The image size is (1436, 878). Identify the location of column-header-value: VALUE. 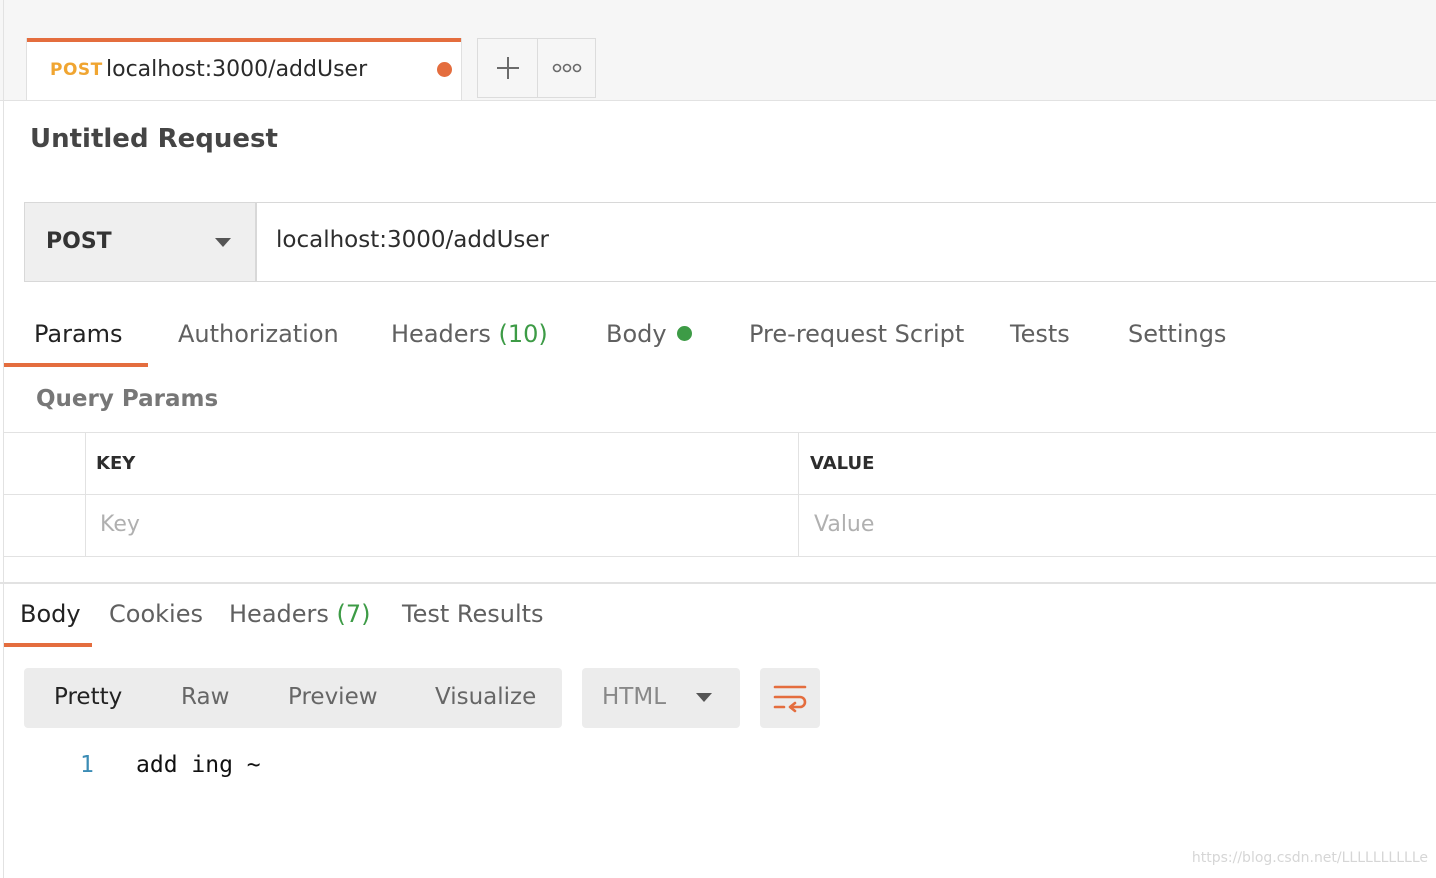
(842, 463).